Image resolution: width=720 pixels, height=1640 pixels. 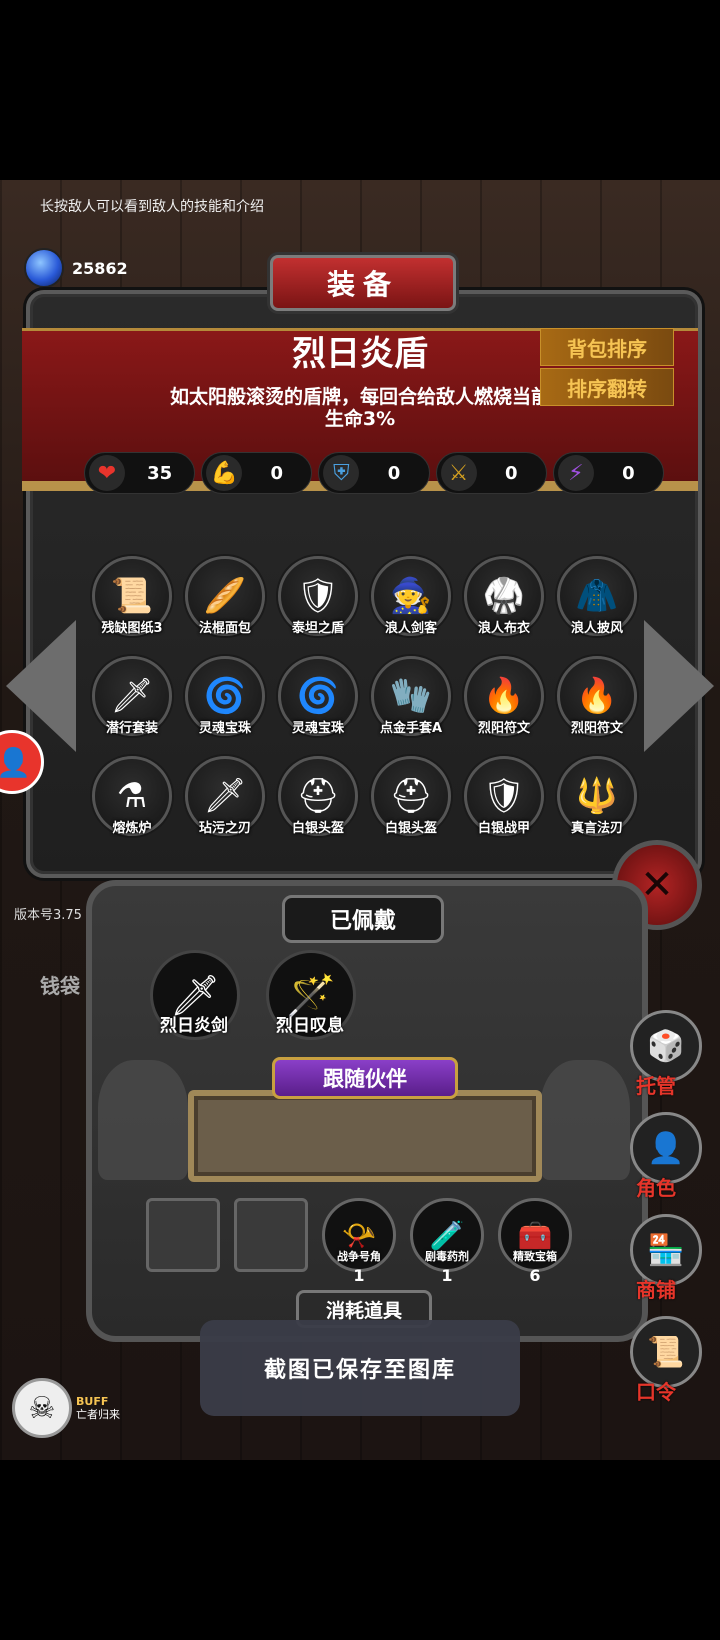 What do you see at coordinates (15, 762) in the screenshot?
I see `user-icon: 👤` at bounding box center [15, 762].